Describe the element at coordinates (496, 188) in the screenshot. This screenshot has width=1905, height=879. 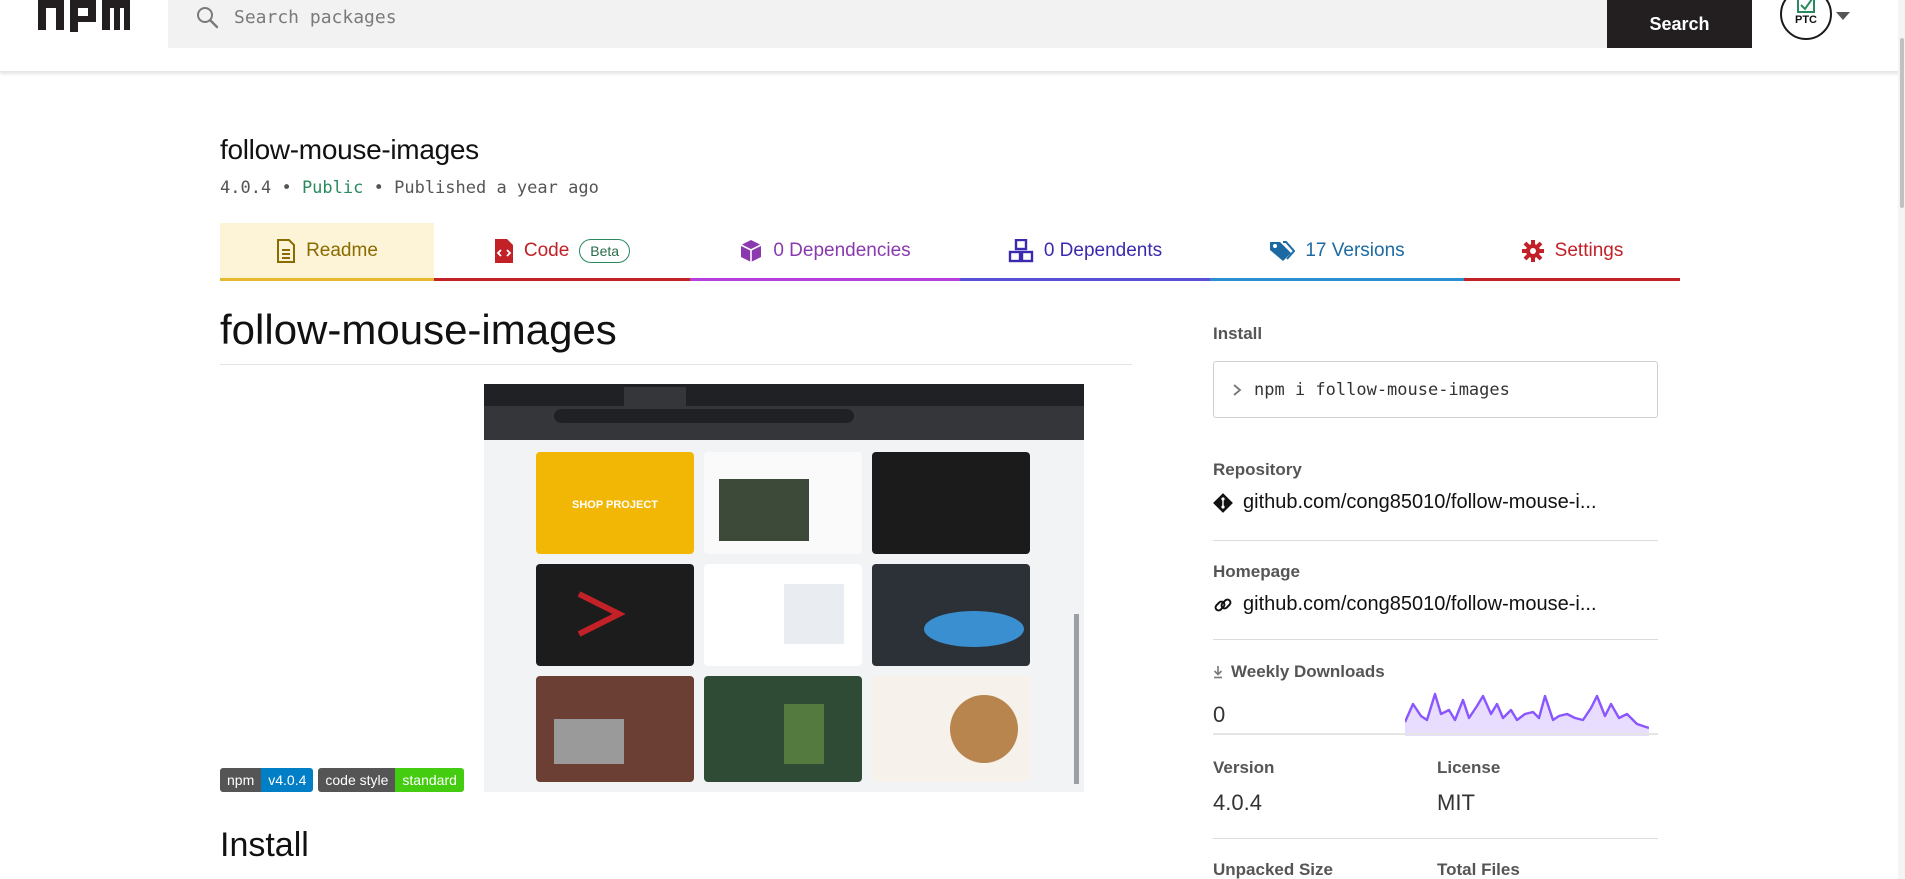
I see `package-published: Published a year ago` at that location.